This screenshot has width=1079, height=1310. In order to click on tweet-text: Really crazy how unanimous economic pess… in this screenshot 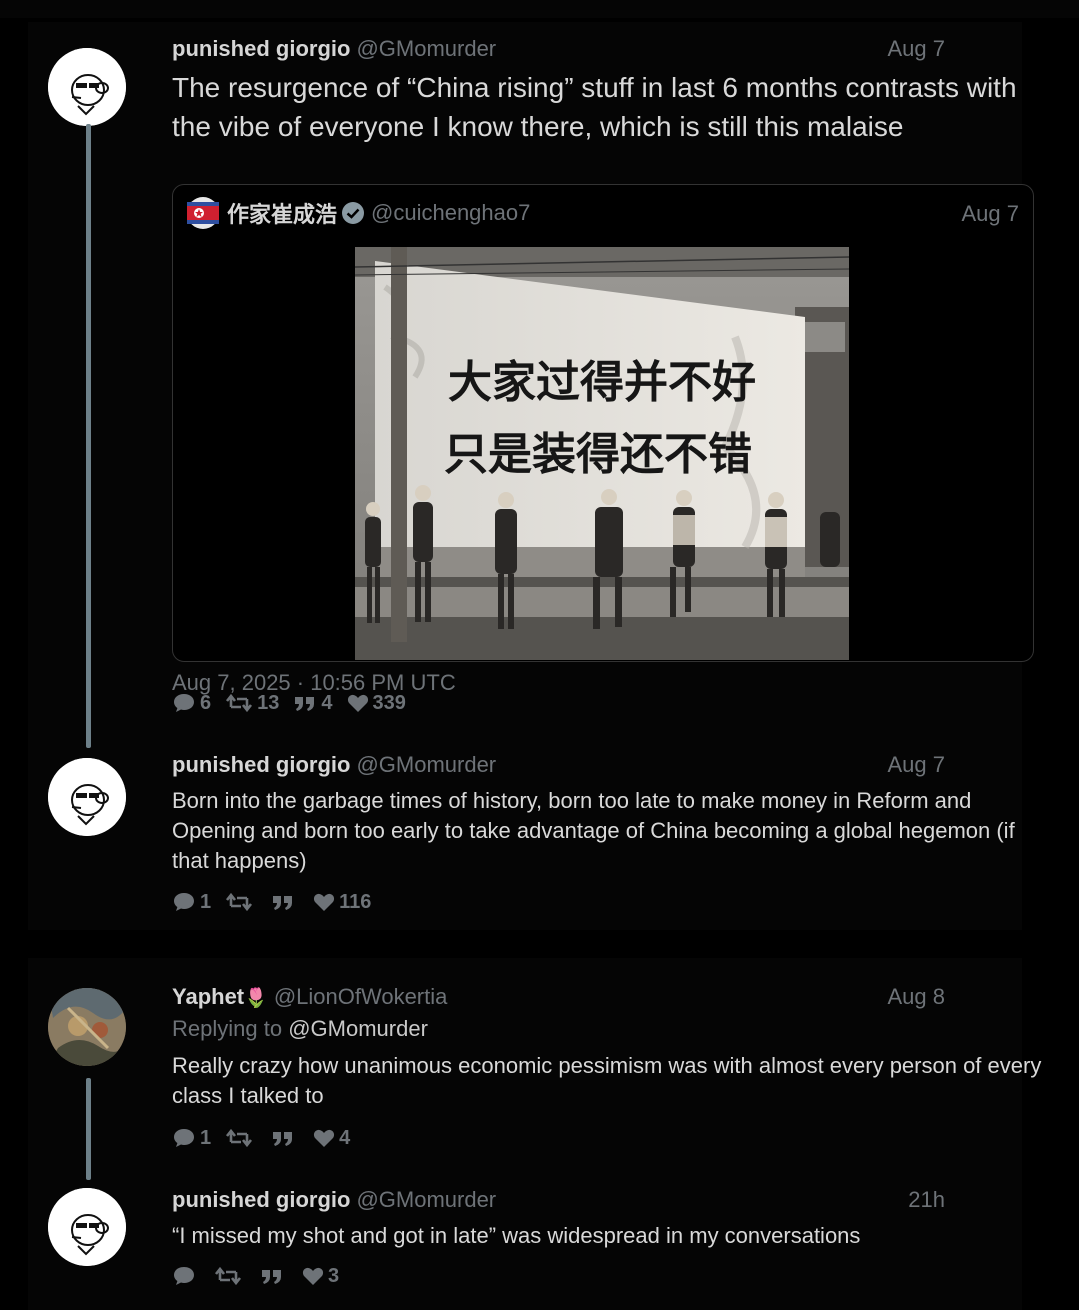, I will do `click(607, 1080)`.